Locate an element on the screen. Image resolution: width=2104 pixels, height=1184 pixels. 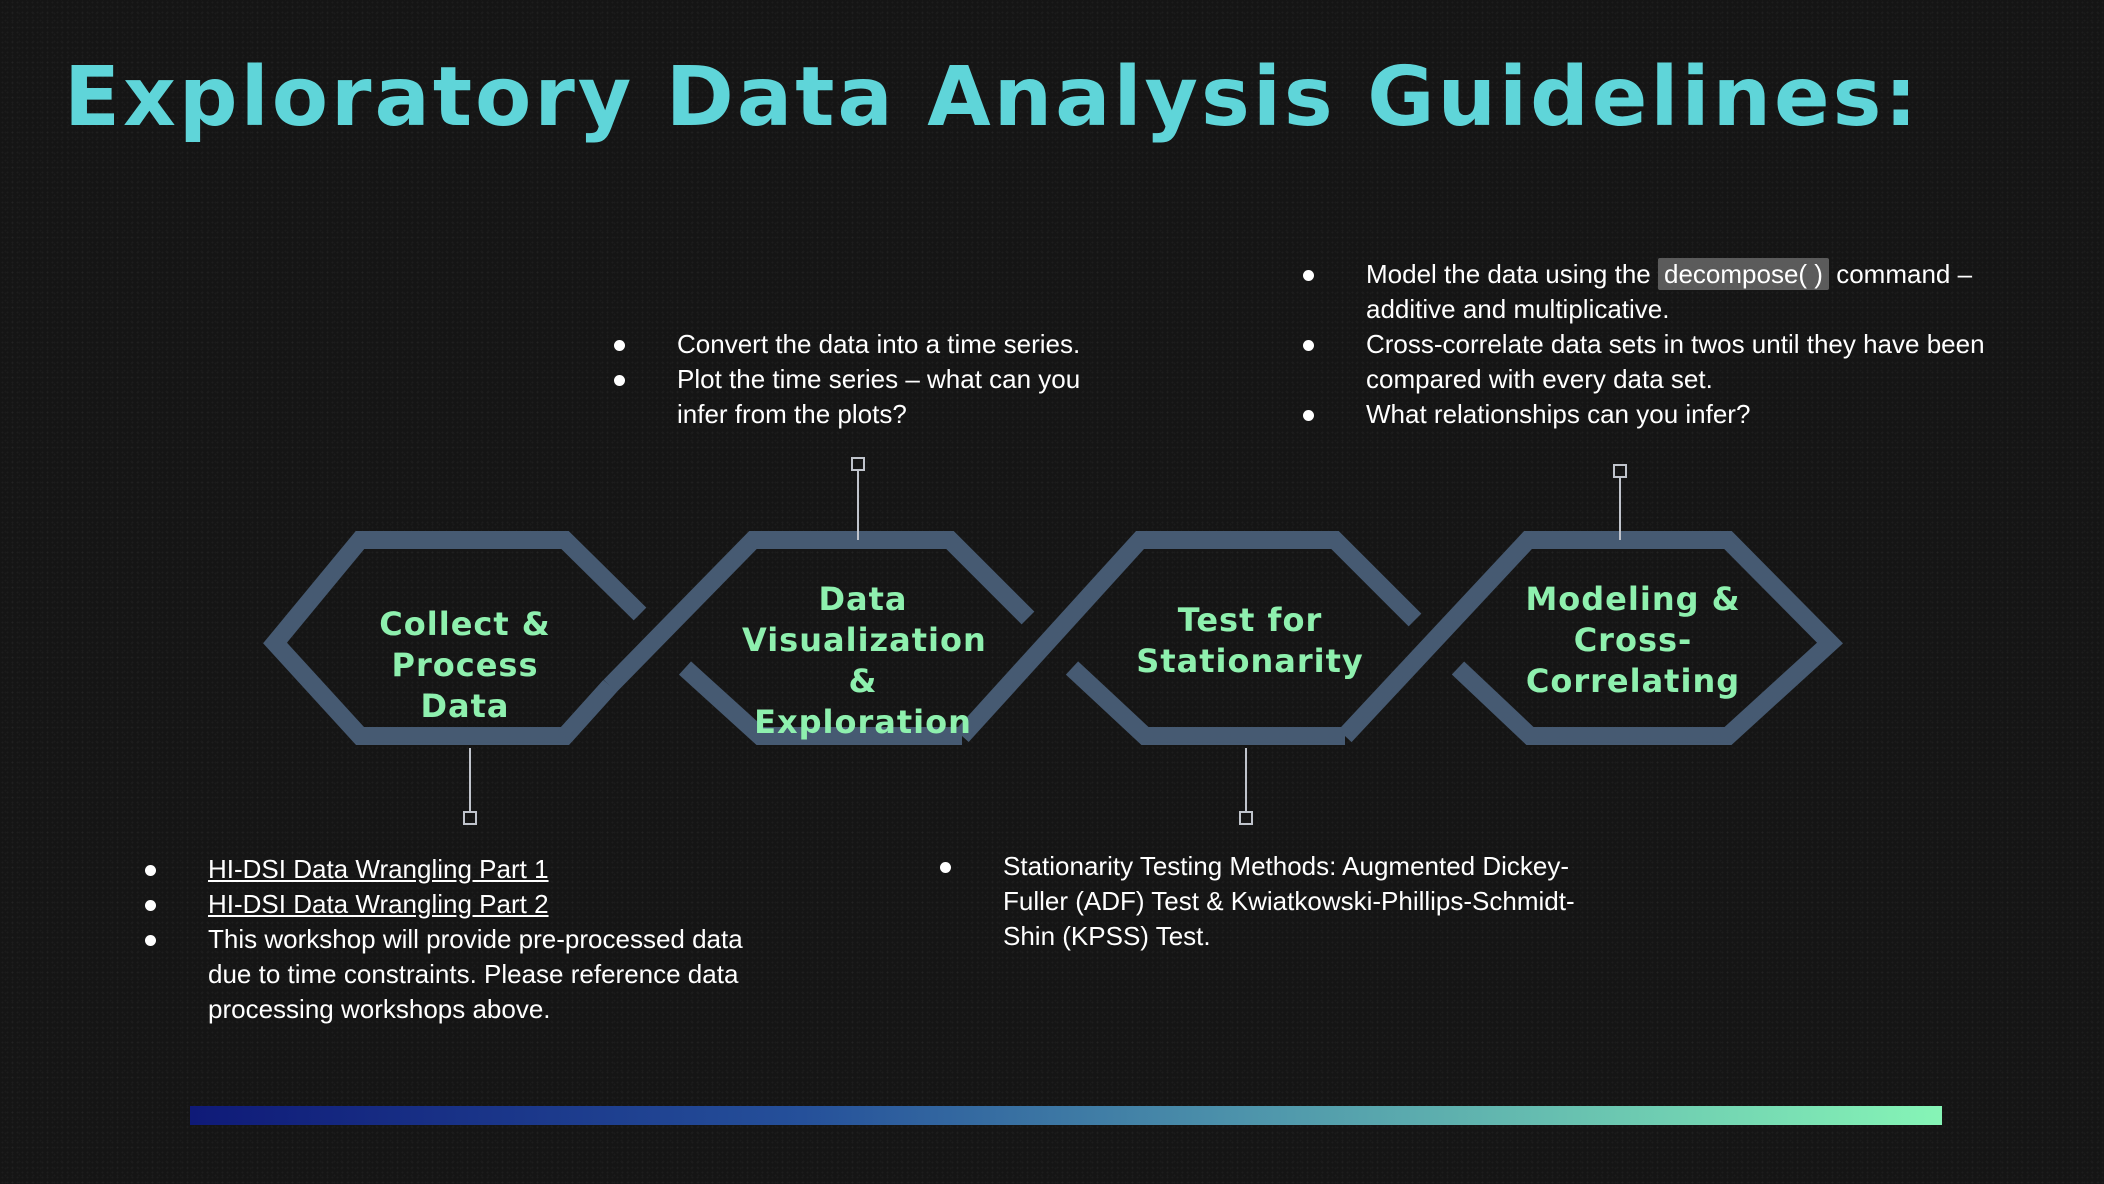
link-data-wrangling-part-2: HI-DSI Data Wrangling Part 2 is located at coordinates (378, 904).